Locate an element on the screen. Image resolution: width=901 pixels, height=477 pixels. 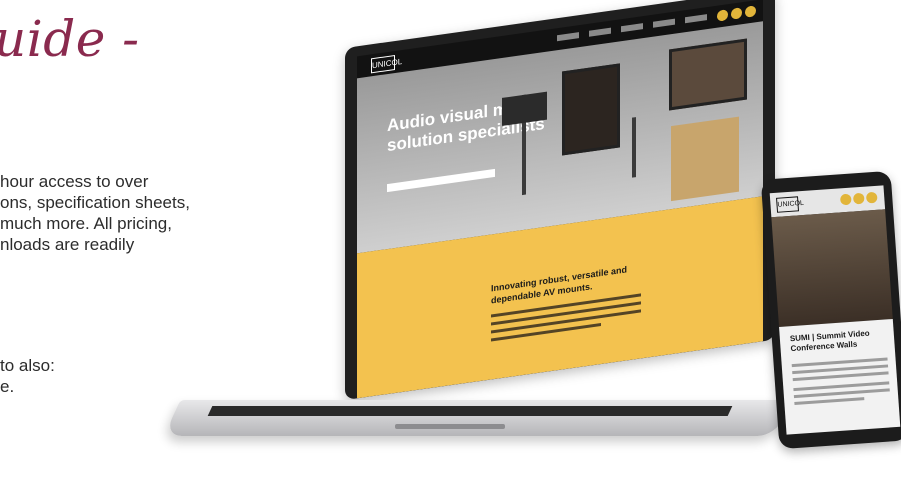
intro-line: nloads are readily is located at coordinates (67, 244).